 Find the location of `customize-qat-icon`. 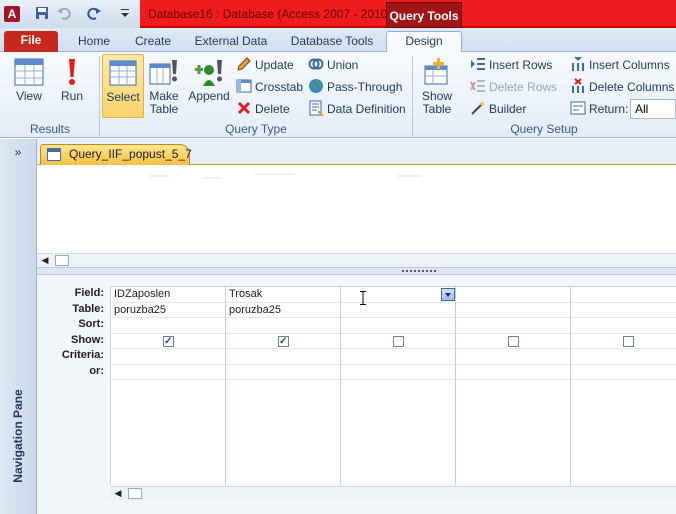

customize-qat-icon is located at coordinates (125, 14).